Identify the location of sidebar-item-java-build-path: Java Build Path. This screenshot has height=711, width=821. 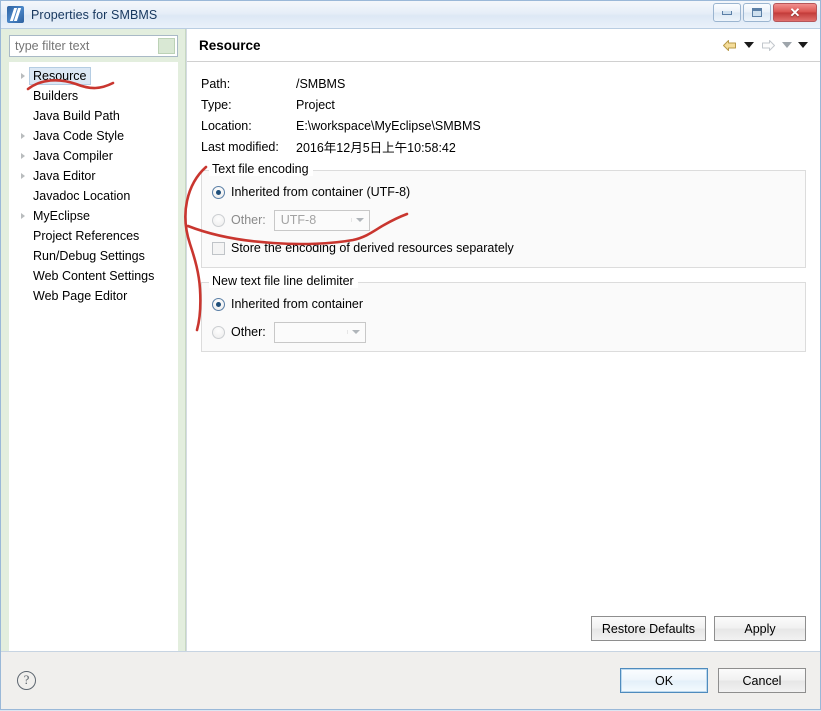
(93, 116).